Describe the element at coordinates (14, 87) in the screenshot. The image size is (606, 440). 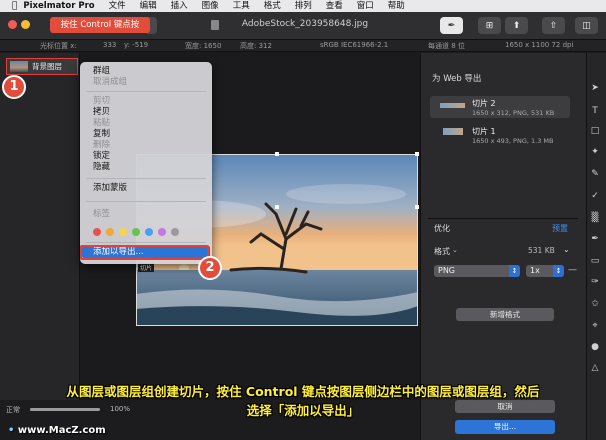
I see `step-1-badge: 1` at that location.